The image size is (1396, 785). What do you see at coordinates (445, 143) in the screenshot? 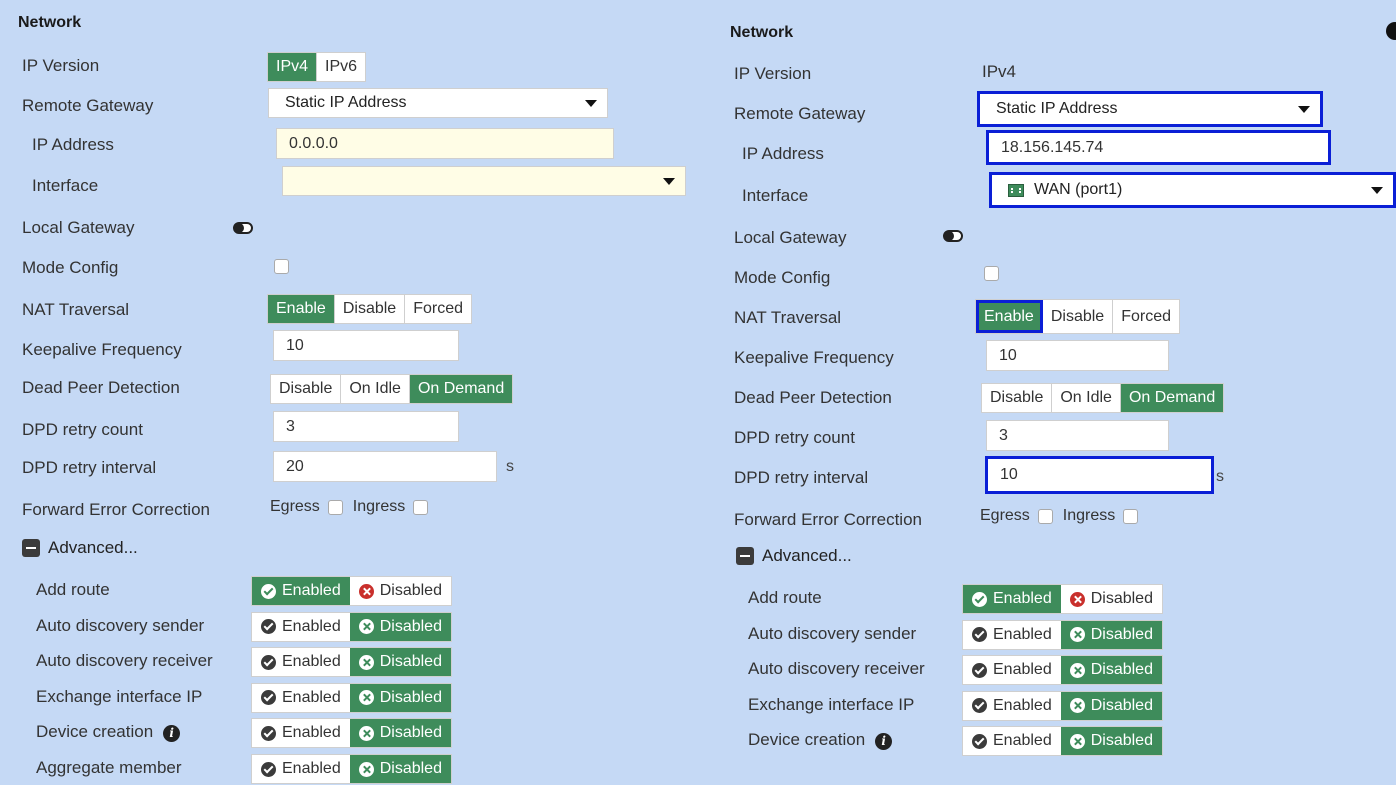
I see `ip-address-input: 0.0.0.0` at bounding box center [445, 143].